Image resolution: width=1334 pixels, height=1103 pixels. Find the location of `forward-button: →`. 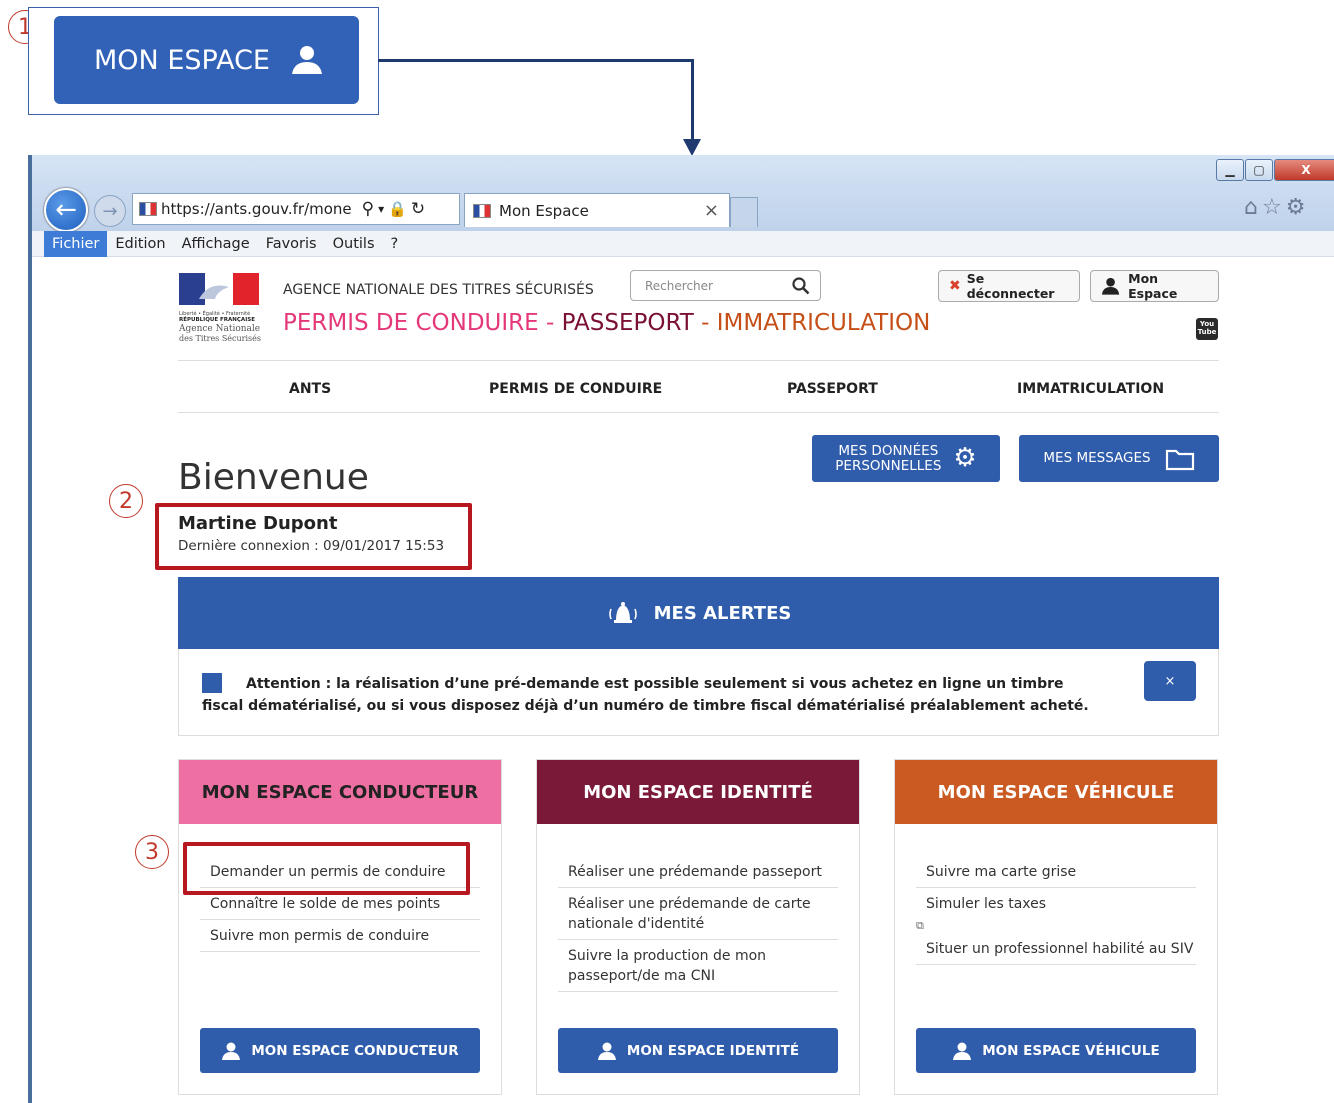

forward-button: → is located at coordinates (110, 211).